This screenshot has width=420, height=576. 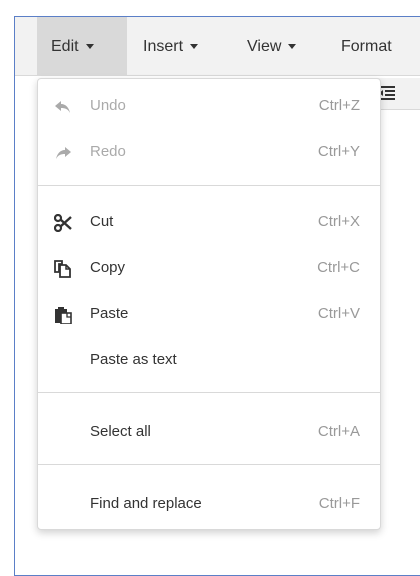 I want to click on menu-item-label: Cut, so click(x=102, y=221).